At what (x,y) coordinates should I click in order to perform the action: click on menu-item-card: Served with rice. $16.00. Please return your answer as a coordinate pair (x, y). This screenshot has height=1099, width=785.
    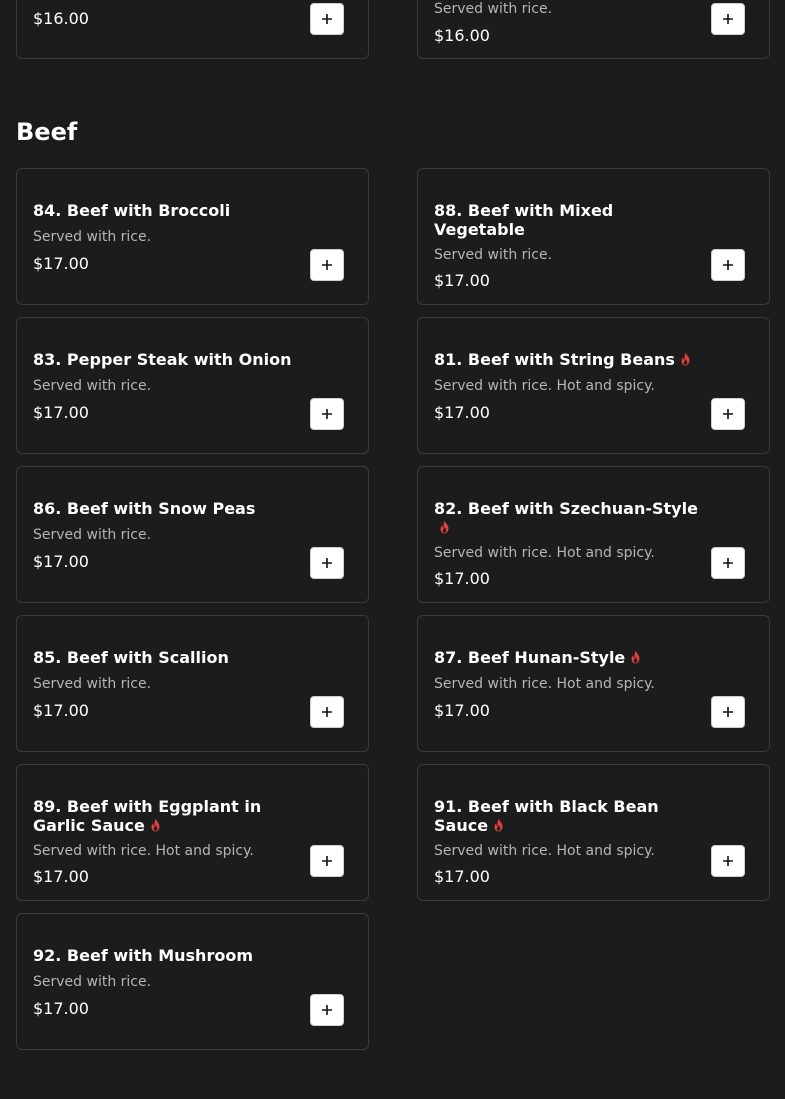
    Looking at the image, I should click on (593, 29).